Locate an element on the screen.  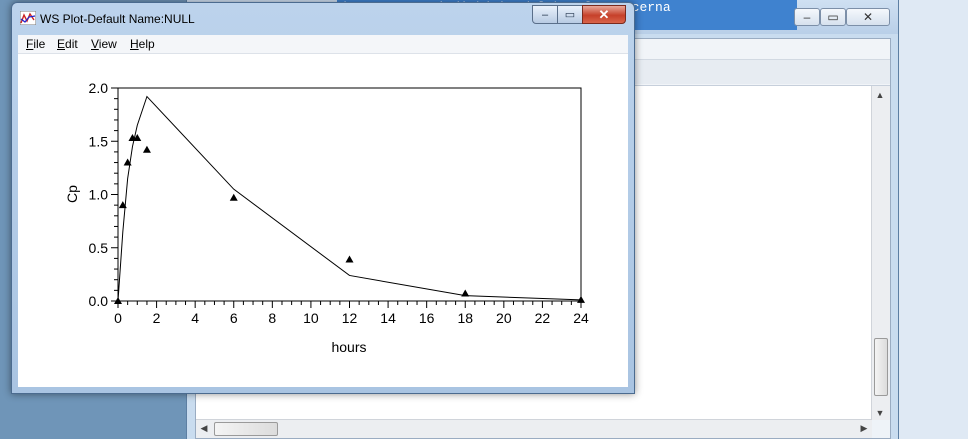
menu-file: File is located at coordinates (35, 44).